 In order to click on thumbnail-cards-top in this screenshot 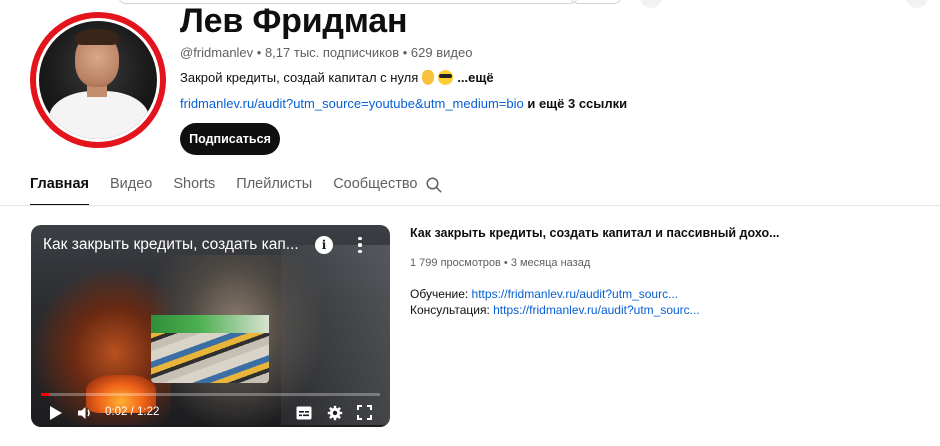, I will do `click(210, 324)`.